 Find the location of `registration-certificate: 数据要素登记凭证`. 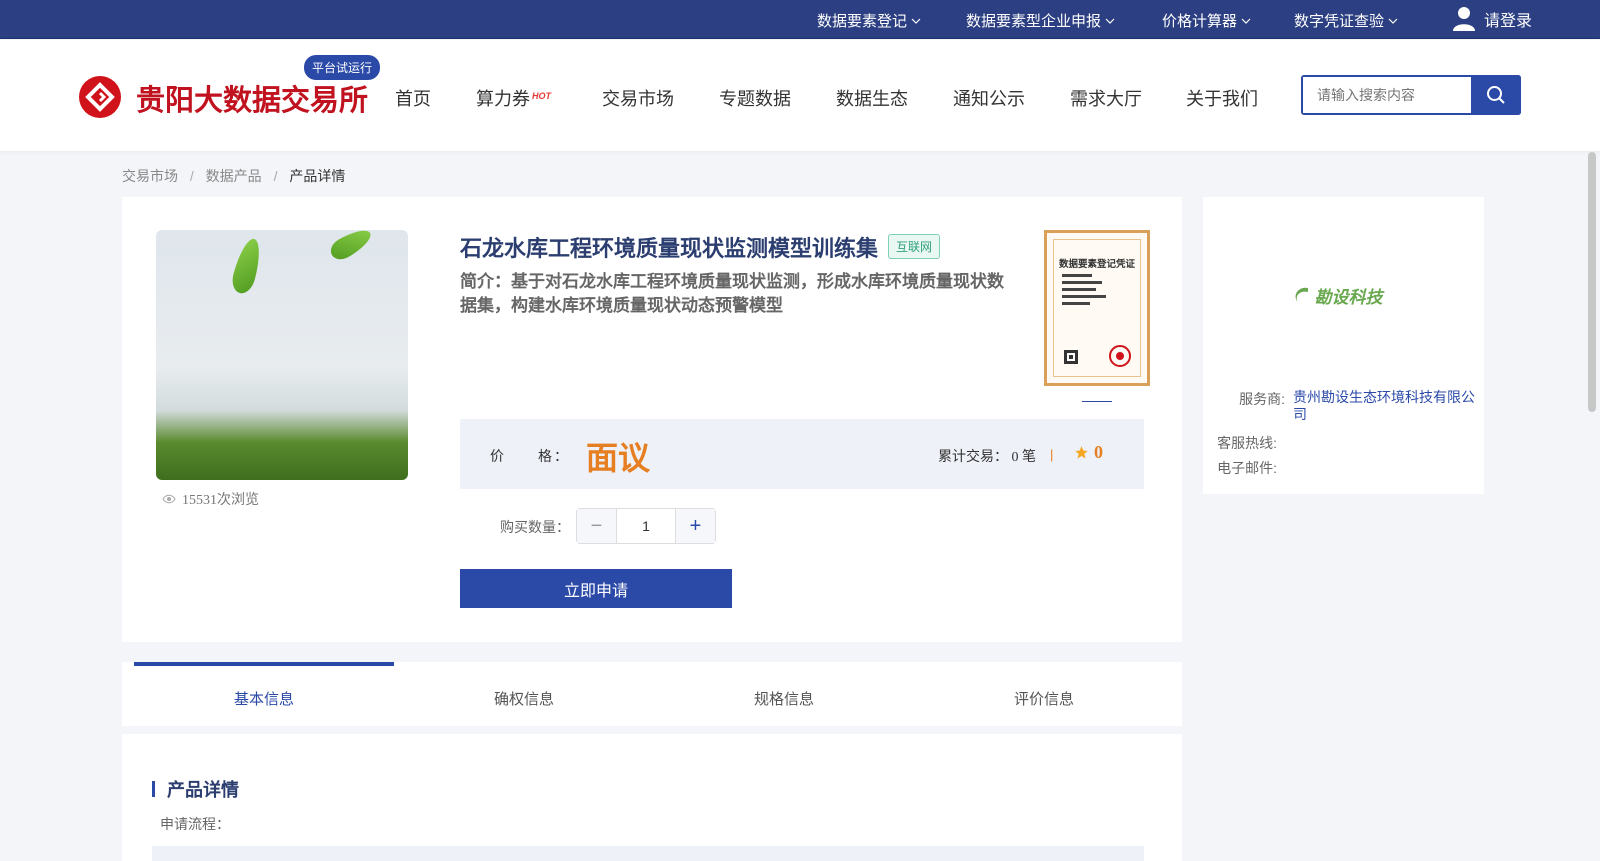

registration-certificate: 数据要素登记凭证 is located at coordinates (1097, 308).